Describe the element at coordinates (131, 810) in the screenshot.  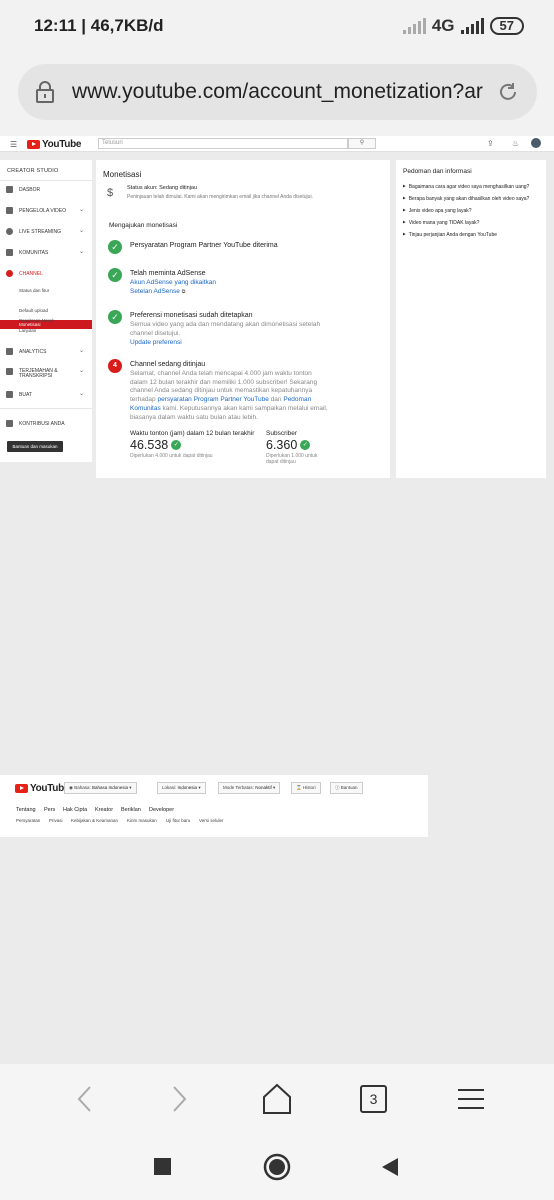
I see `footer-link: Beriklan` at that location.